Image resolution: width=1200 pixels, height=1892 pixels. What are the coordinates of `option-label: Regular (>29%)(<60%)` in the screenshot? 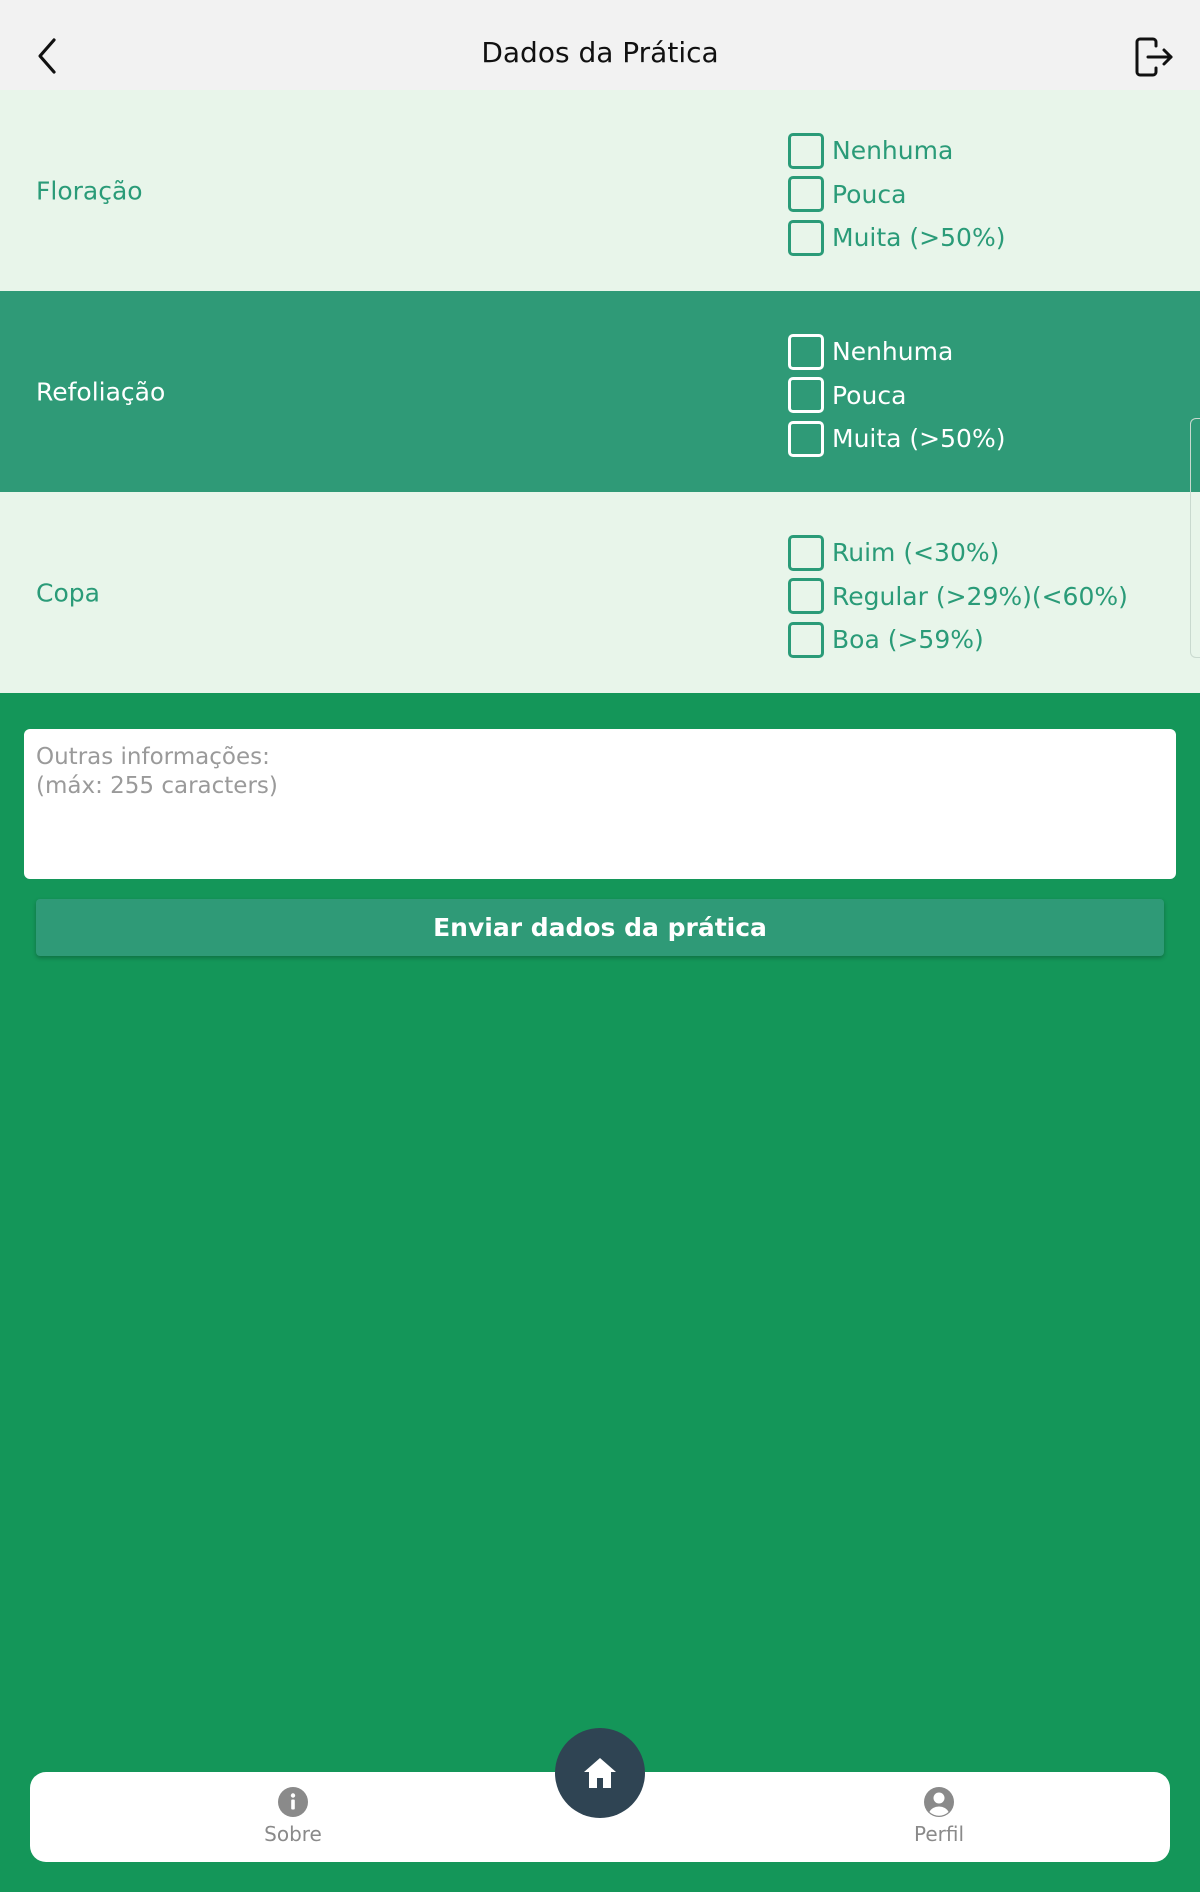 It's located at (980, 596).